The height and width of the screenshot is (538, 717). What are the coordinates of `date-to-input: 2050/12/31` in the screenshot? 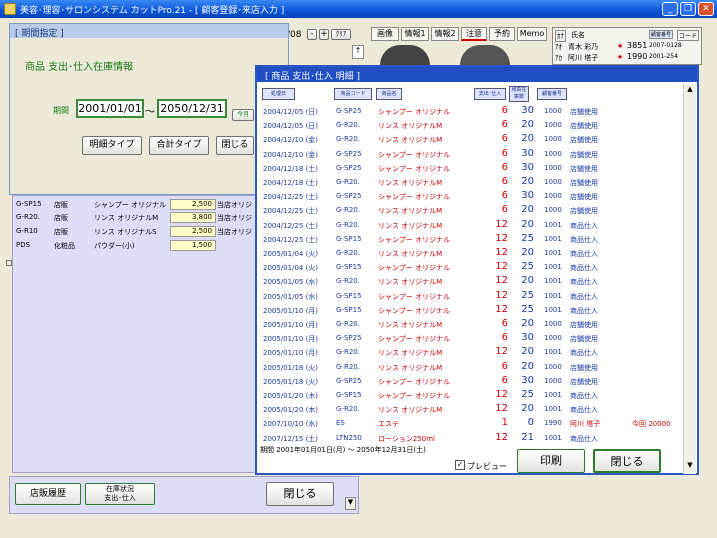 It's located at (192, 108).